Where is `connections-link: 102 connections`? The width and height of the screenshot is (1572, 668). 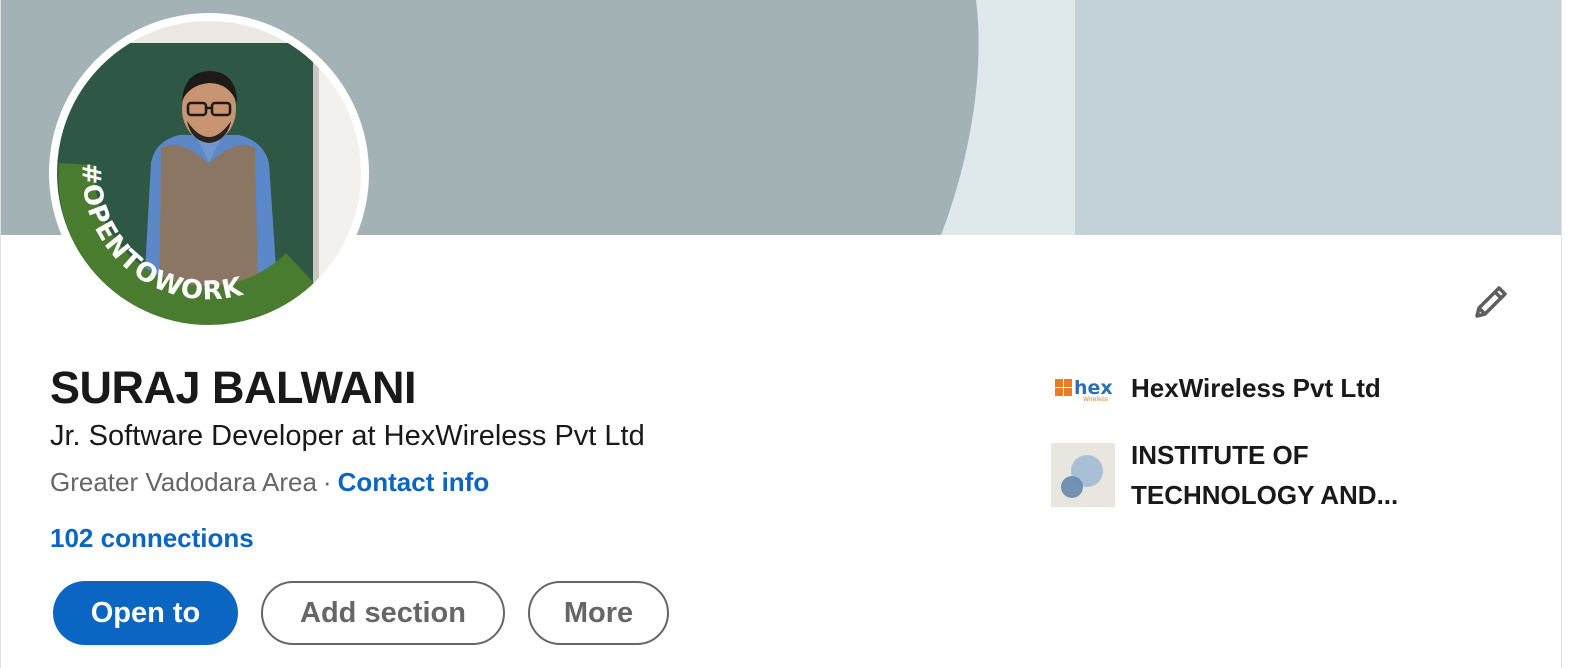
connections-link: 102 connections is located at coordinates (152, 538).